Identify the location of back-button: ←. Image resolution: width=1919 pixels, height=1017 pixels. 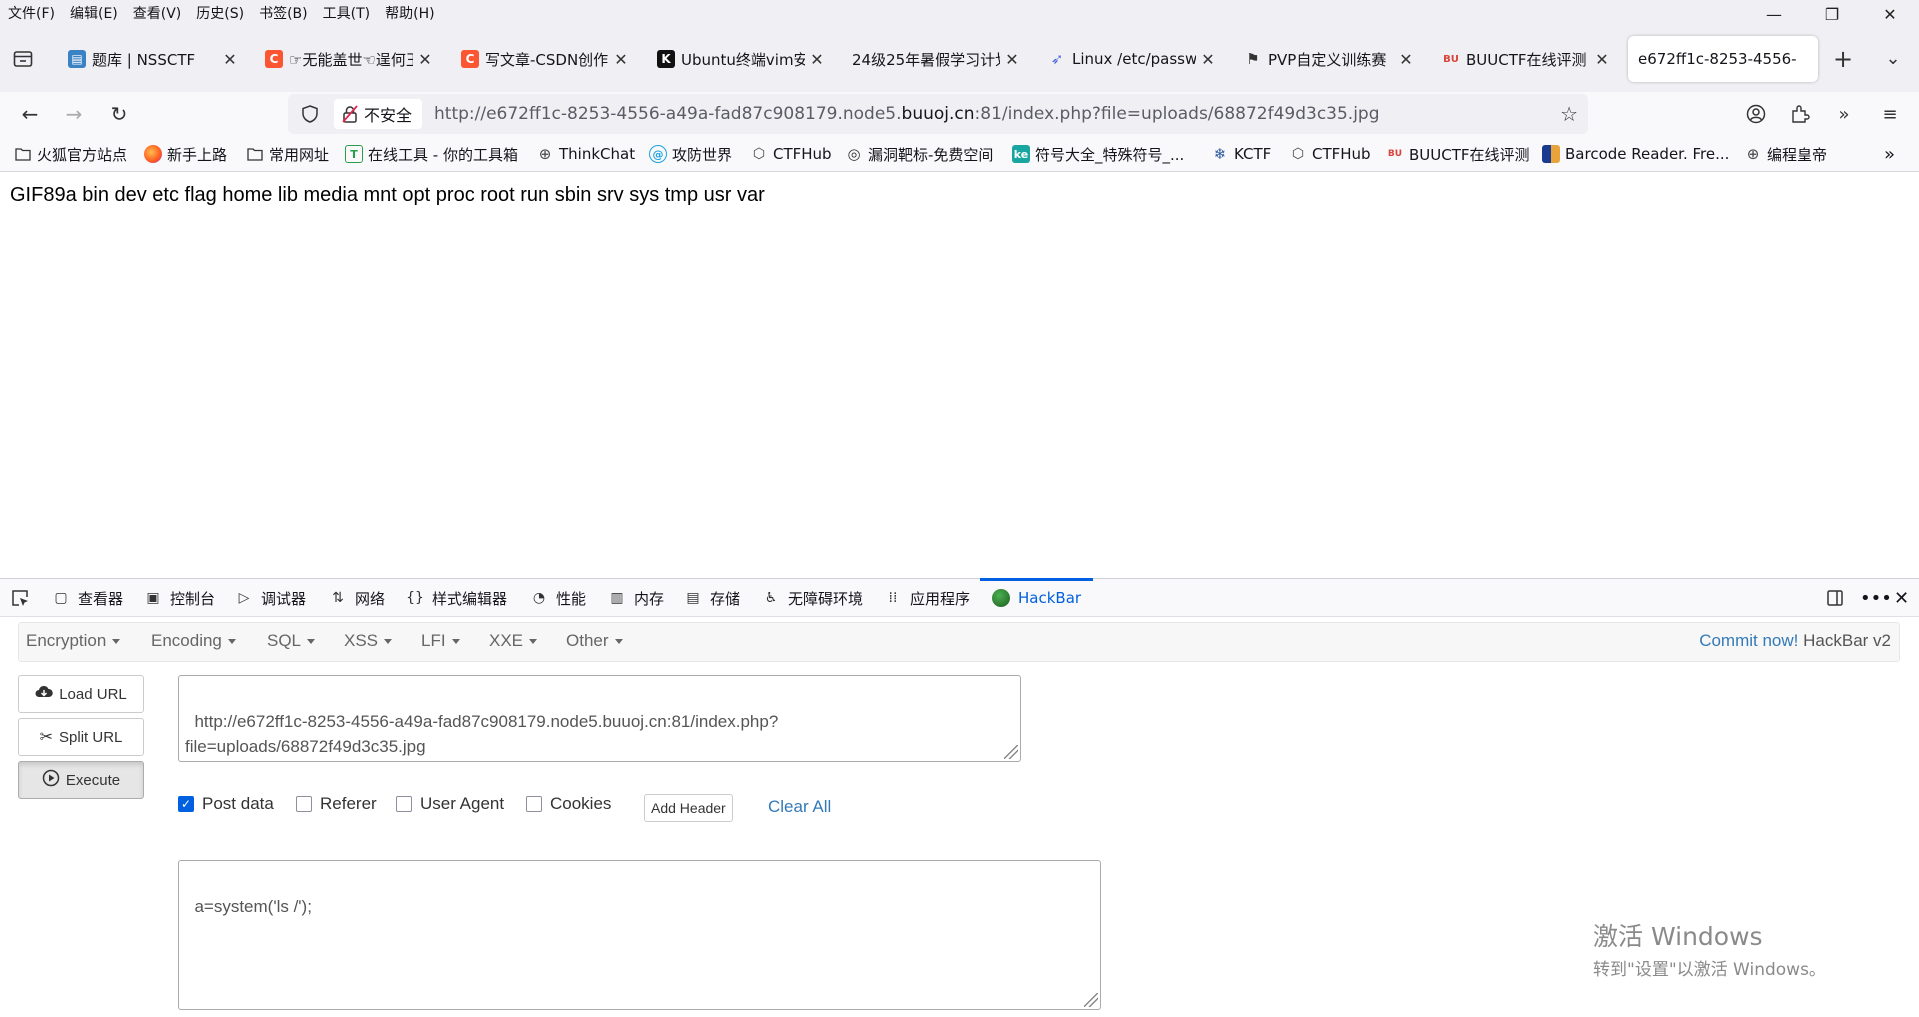
(30, 114).